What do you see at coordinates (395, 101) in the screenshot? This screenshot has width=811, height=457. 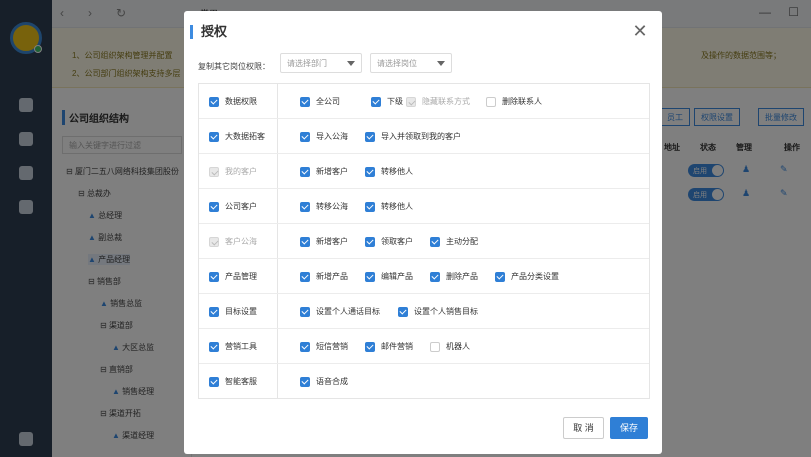 I see `permission-item-label: 下级` at bounding box center [395, 101].